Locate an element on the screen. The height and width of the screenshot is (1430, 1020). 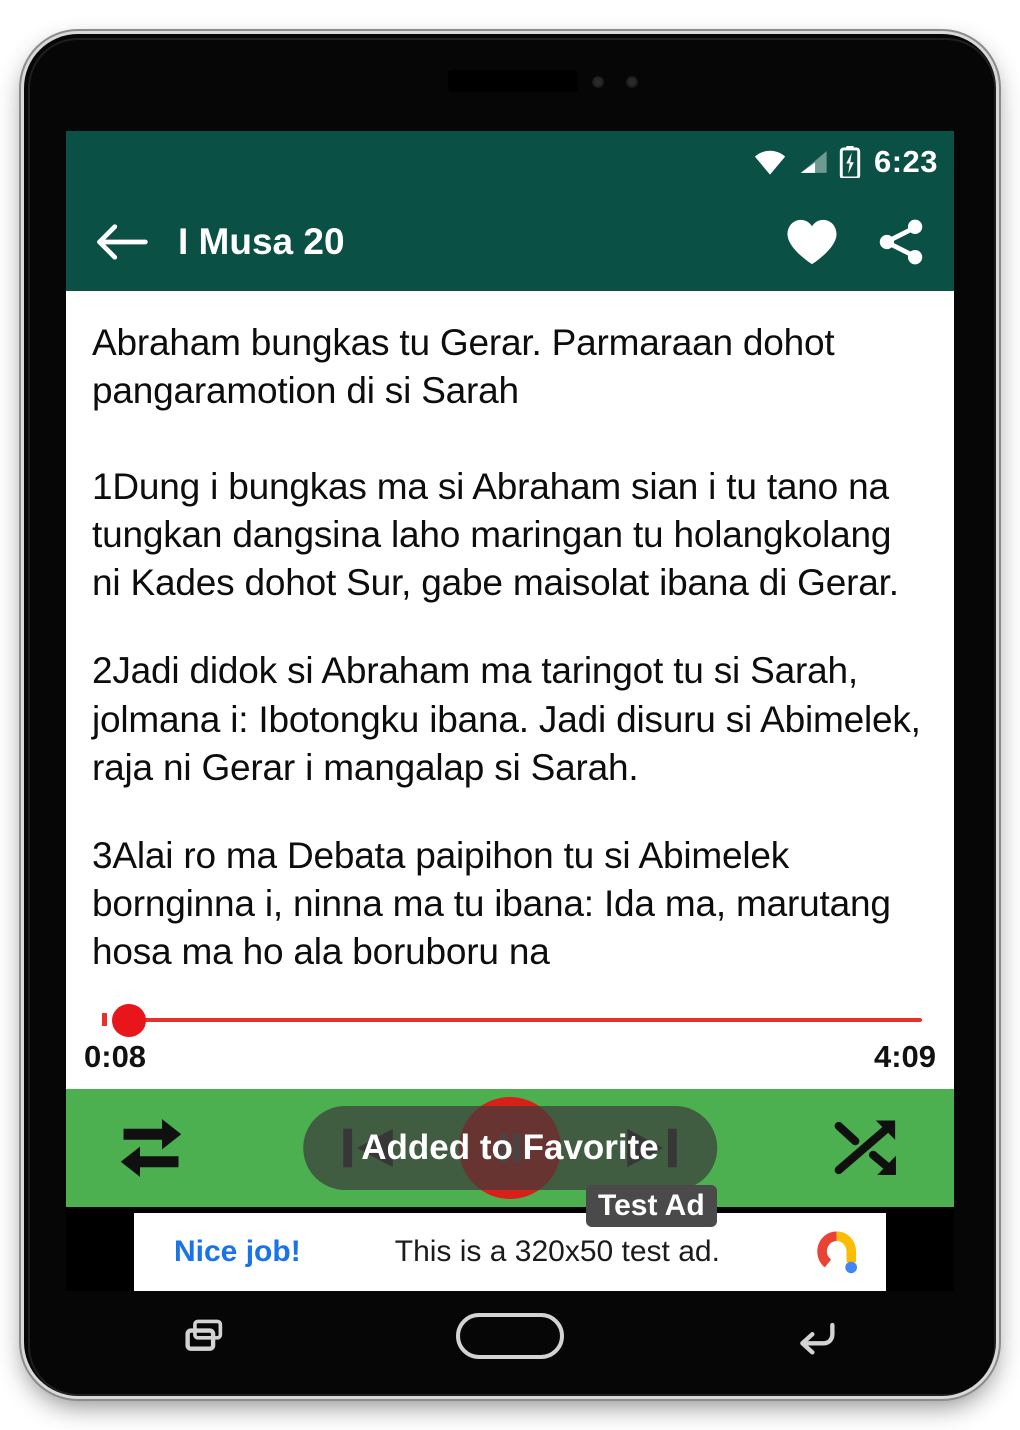
recents-icon is located at coordinates (204, 1336).